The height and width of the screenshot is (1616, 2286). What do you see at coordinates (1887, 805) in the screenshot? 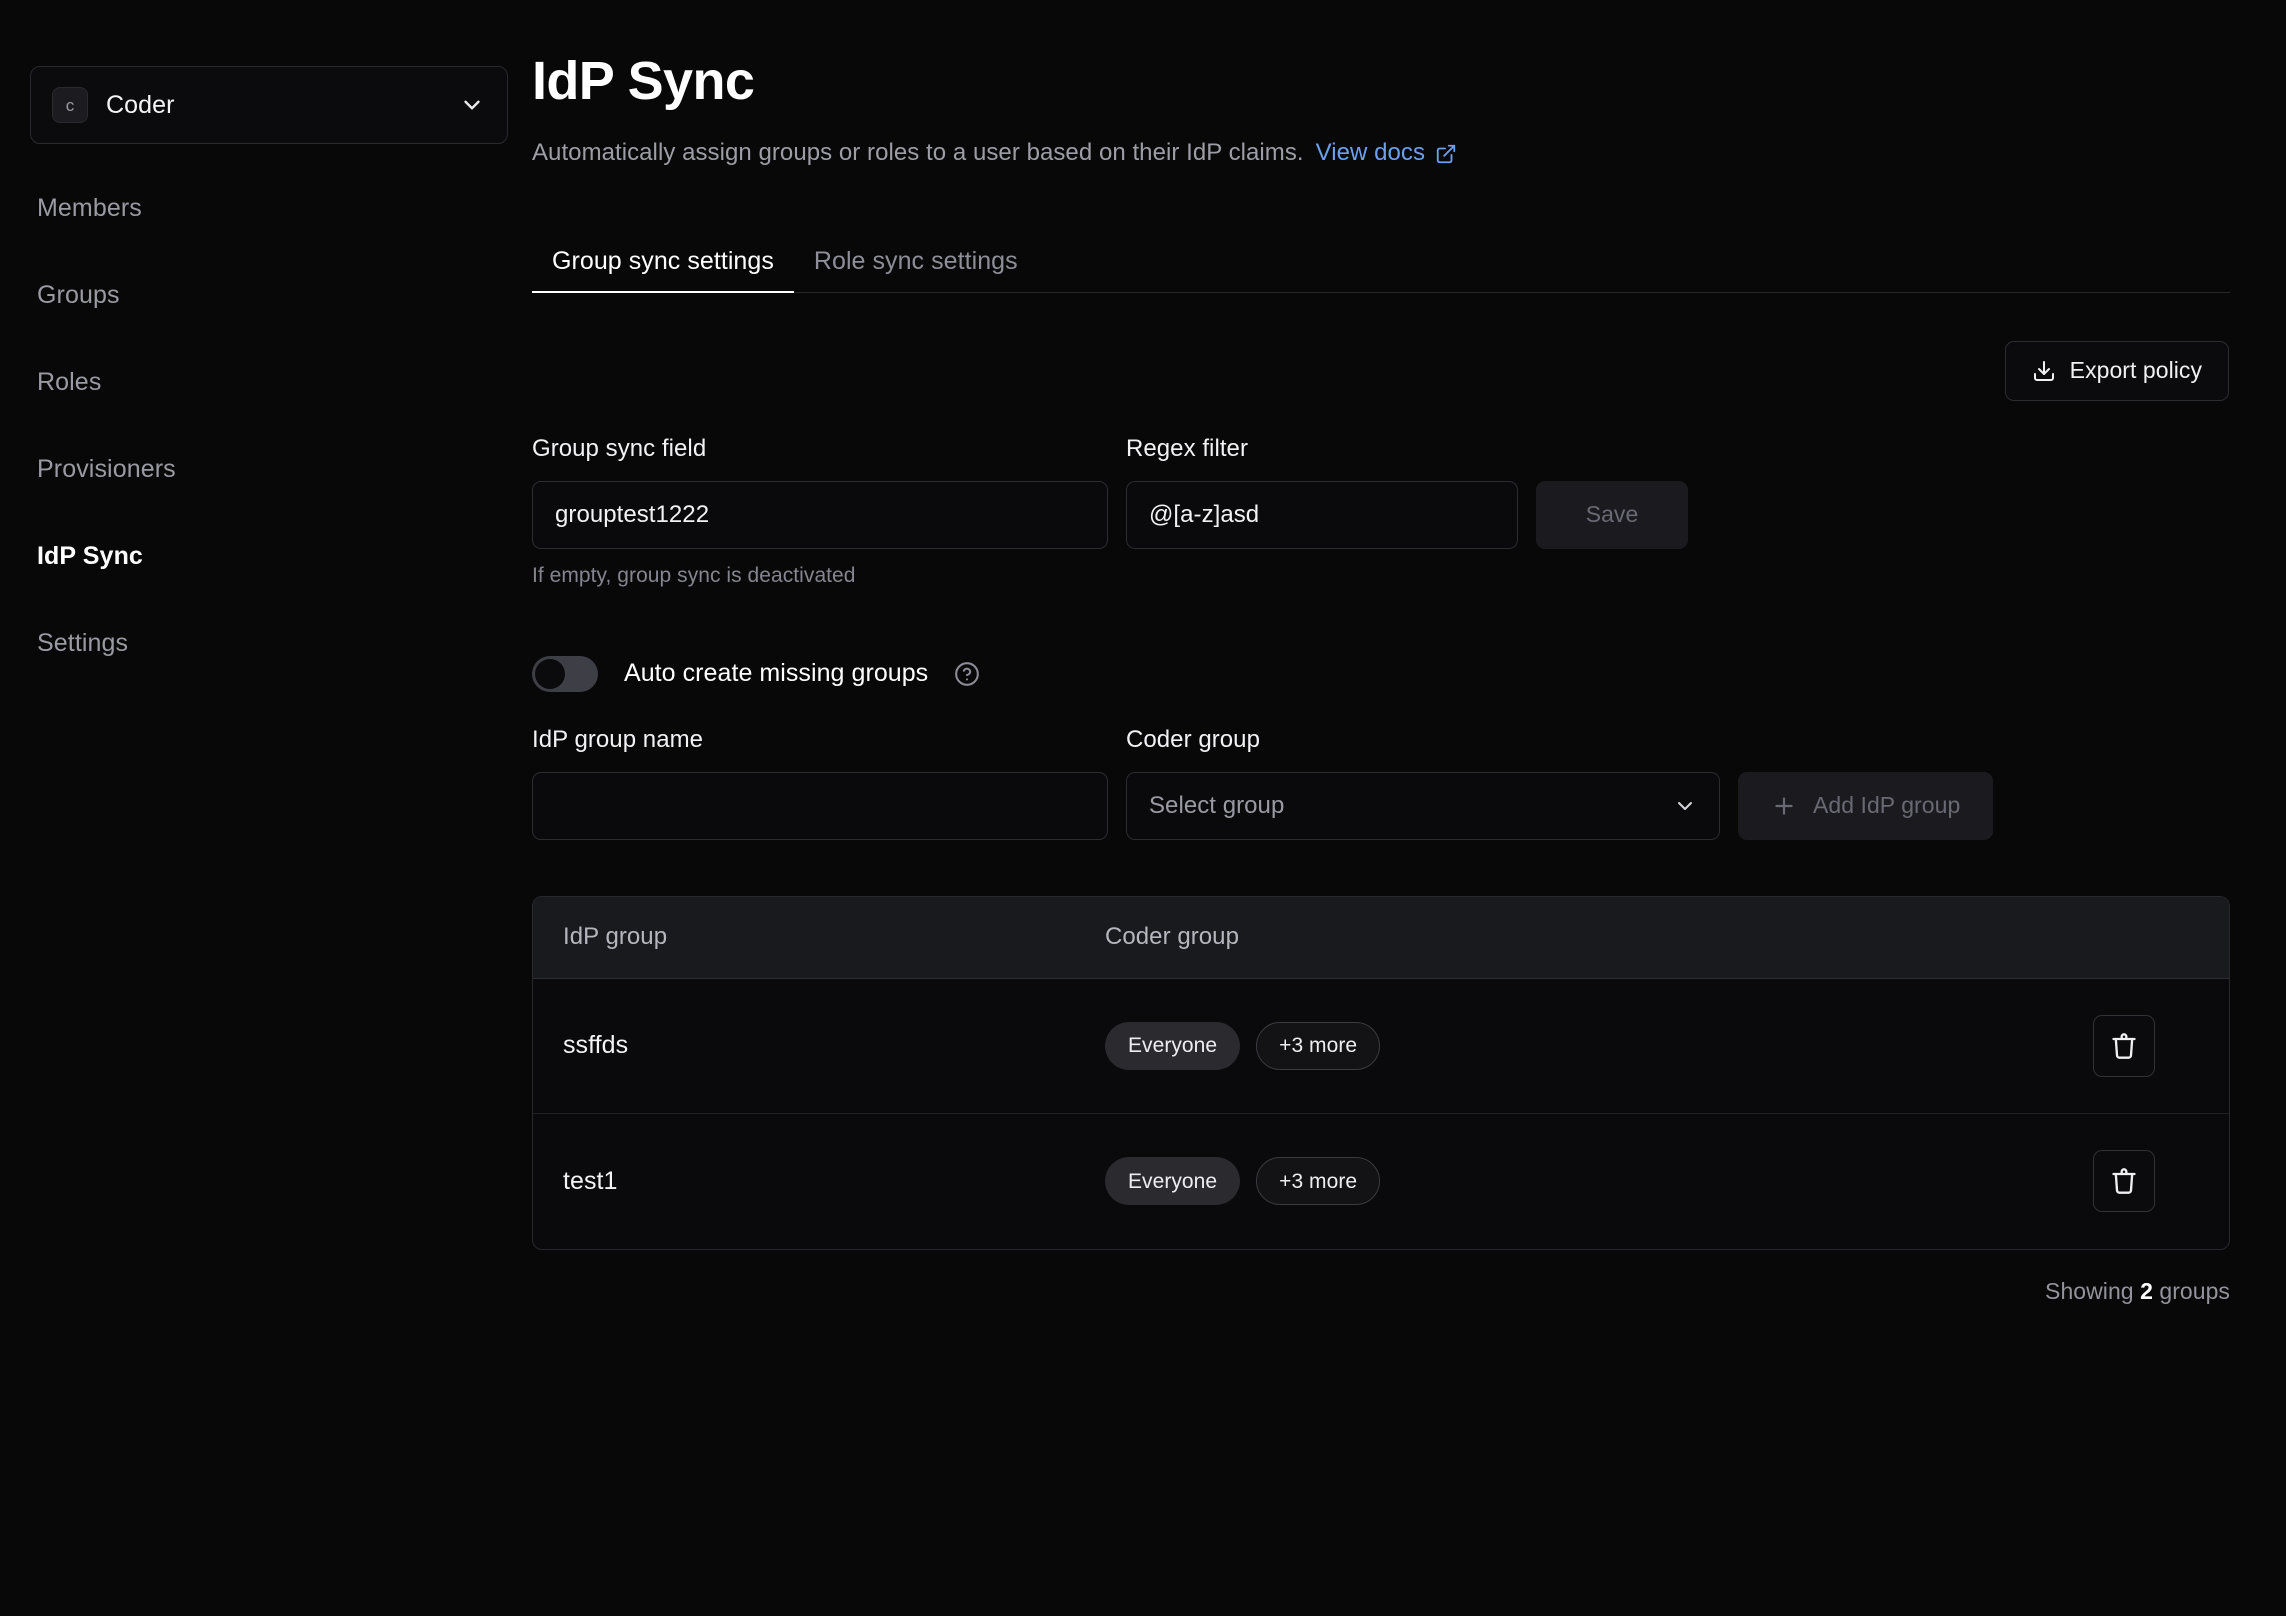
I see `add-idp-group-label: Add IdP group` at bounding box center [1887, 805].